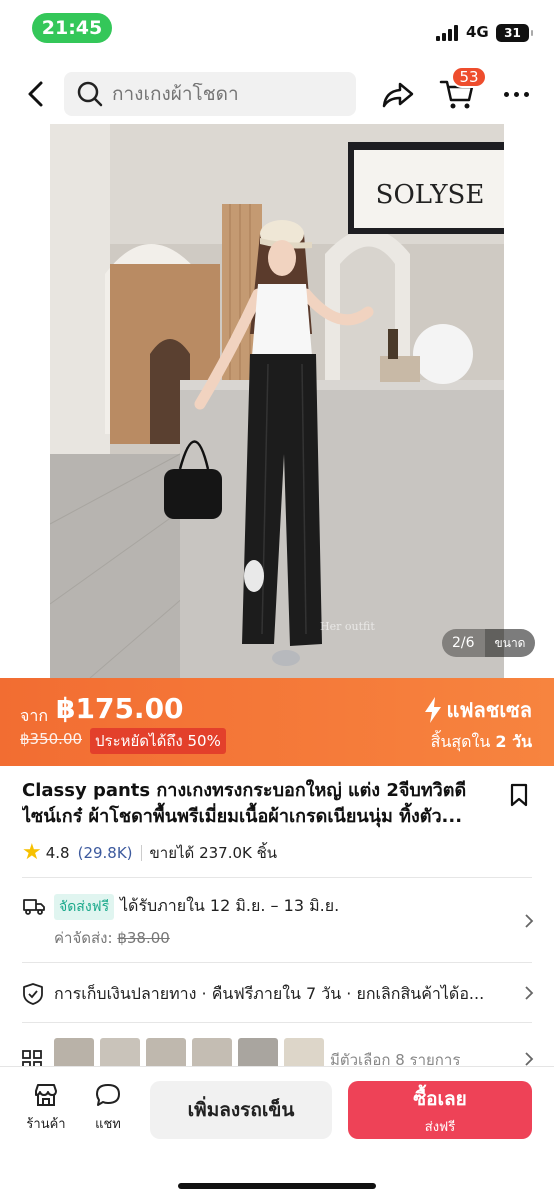  Describe the element at coordinates (510, 643) in the screenshot. I see `size-chart-label: ขนาด` at that location.